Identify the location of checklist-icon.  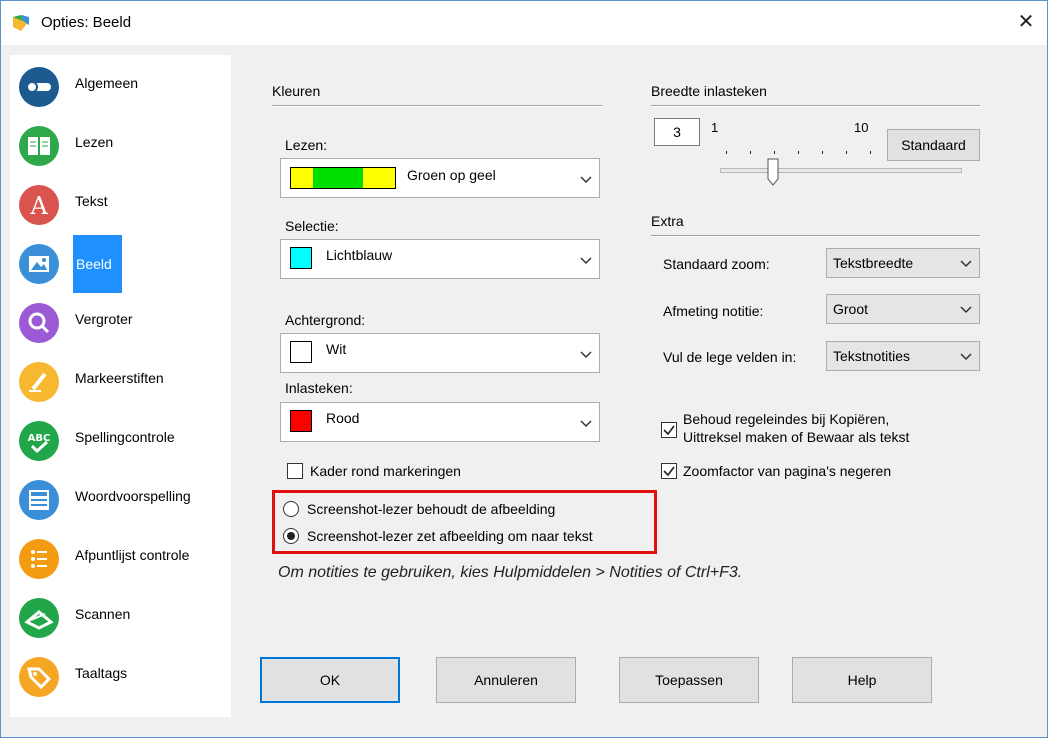
(39, 559).